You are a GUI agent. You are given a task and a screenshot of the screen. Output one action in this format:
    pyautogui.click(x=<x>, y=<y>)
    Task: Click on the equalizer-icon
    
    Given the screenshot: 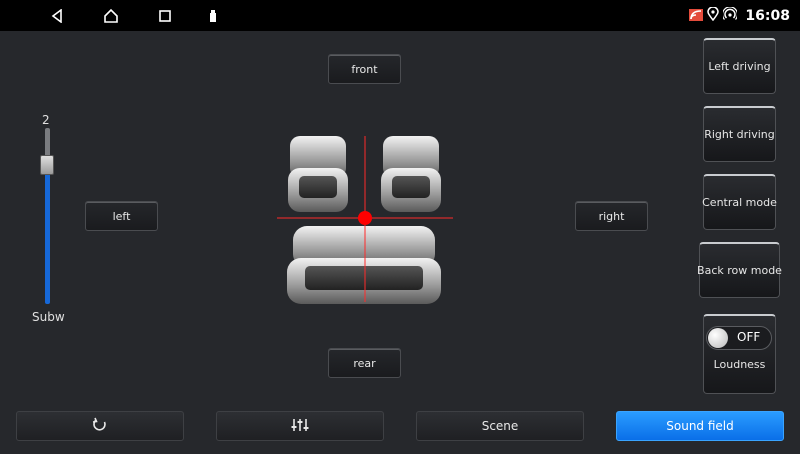 What is the action you would take?
    pyautogui.click(x=300, y=426)
    